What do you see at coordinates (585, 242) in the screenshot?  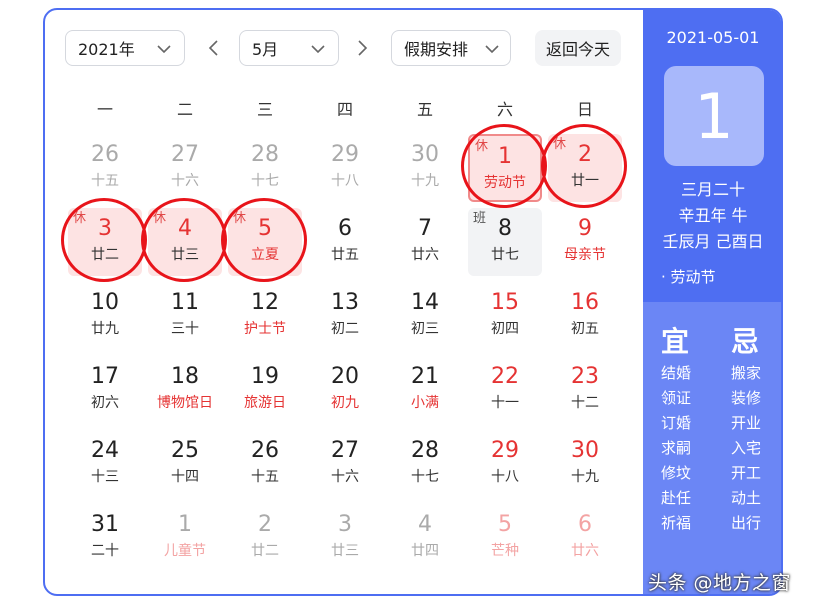 I see `day-cell: 9 母亲节` at bounding box center [585, 242].